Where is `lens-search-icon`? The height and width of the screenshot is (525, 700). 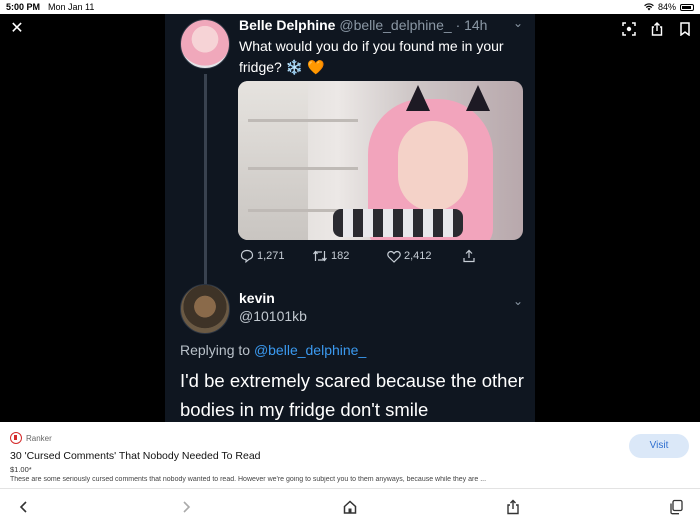 lens-search-icon is located at coordinates (629, 29).